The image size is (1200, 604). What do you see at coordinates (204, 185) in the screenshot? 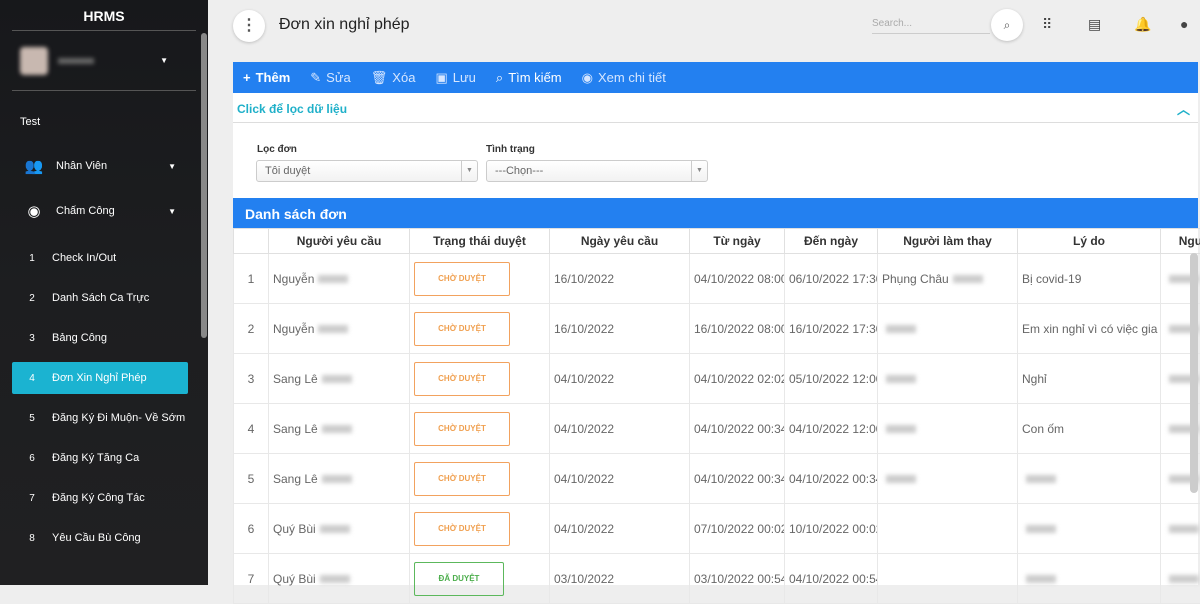
I see `sidebar-scrollbar` at bounding box center [204, 185].